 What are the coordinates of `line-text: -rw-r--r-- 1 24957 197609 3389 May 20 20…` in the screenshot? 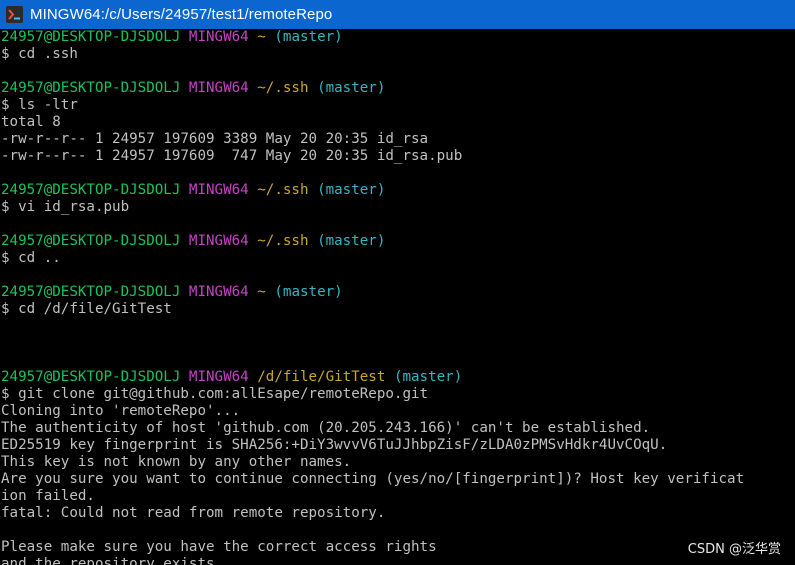 It's located at (215, 139).